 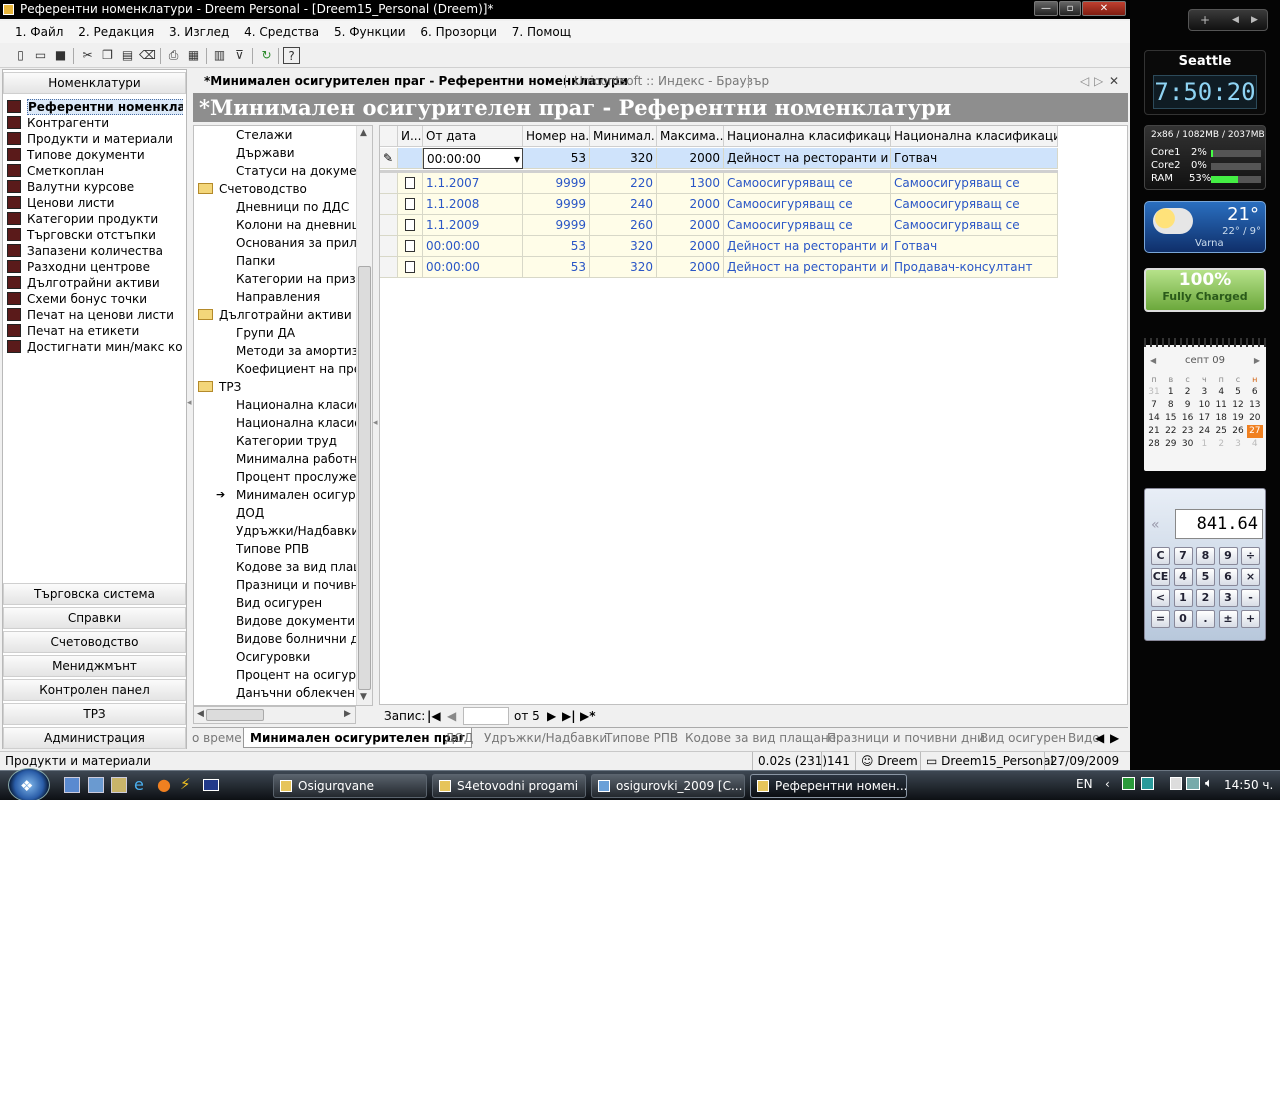 I want to click on calc-key: 3, so click(x=1228, y=598).